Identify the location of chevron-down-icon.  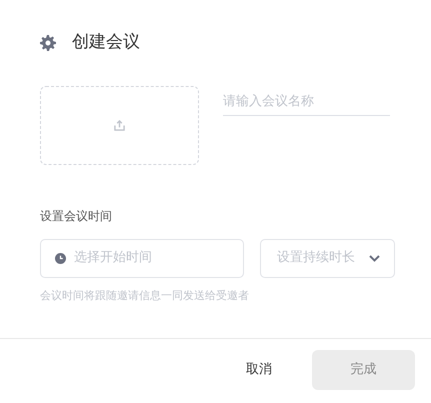
(374, 258).